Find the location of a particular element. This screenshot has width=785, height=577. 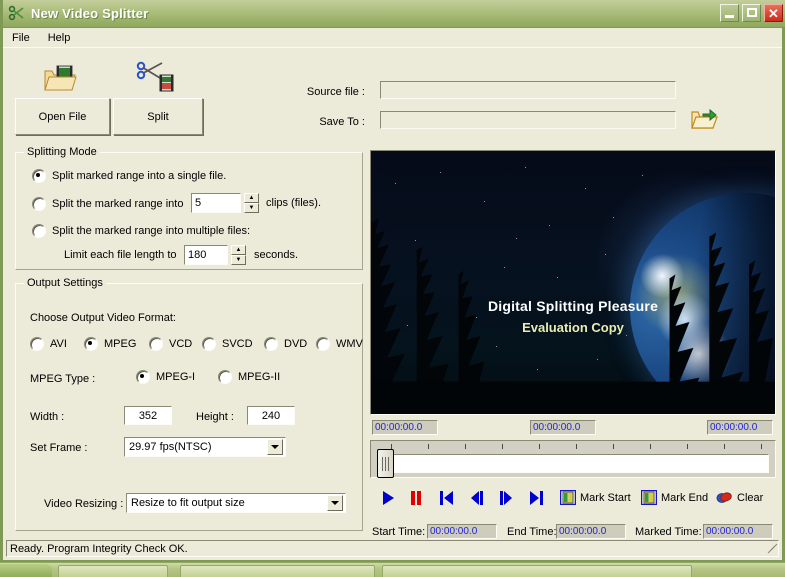

radio-format-wmv-label: WMV is located at coordinates (349, 344).